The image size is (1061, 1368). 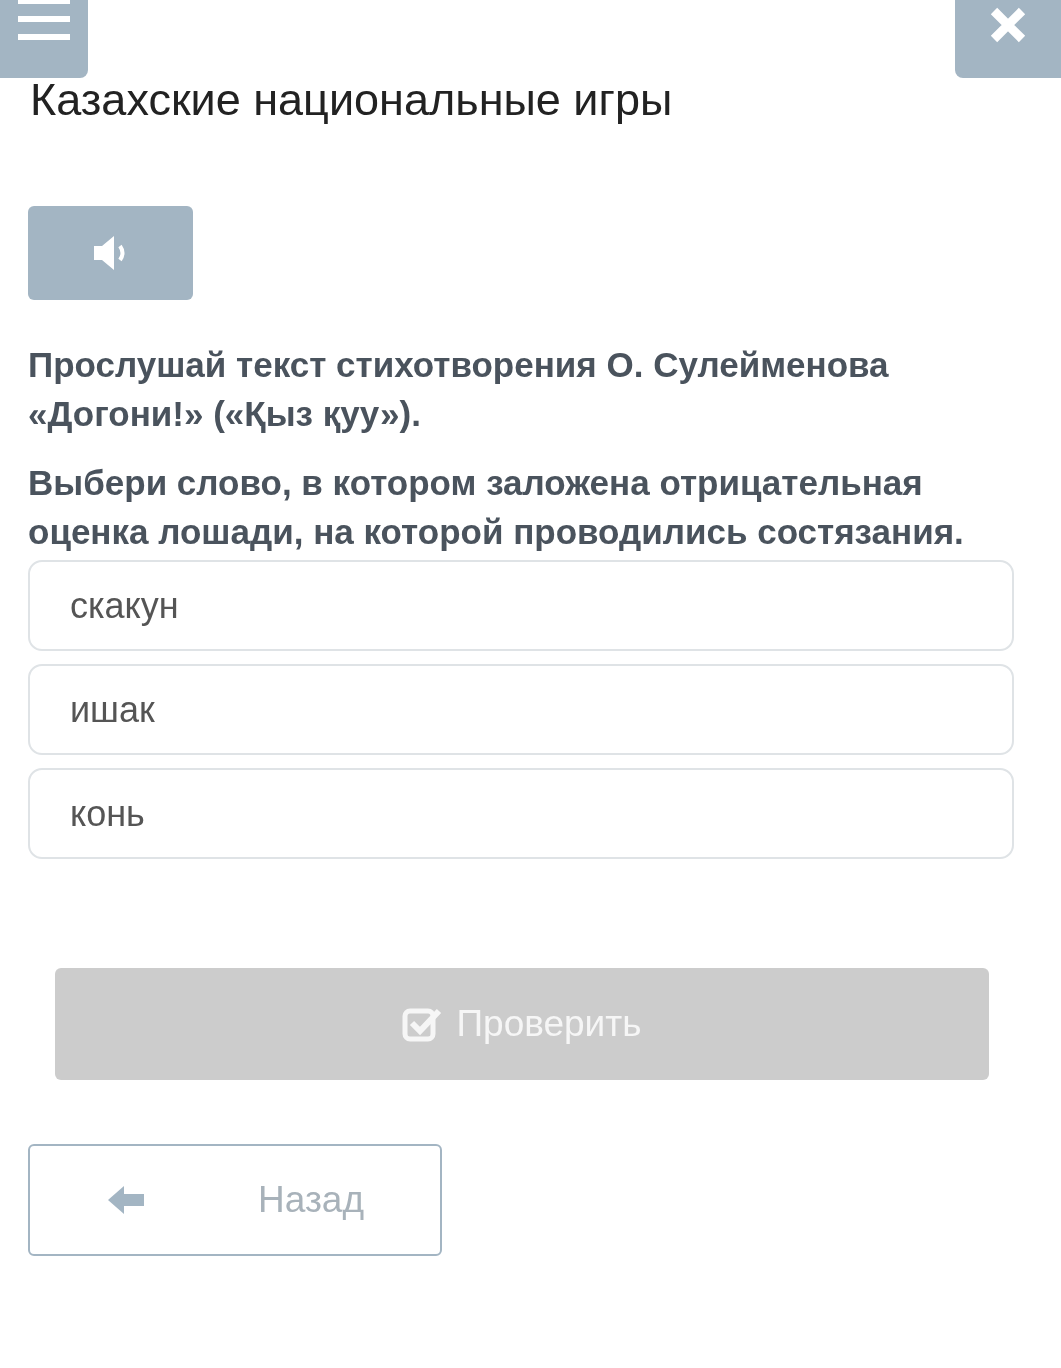 What do you see at coordinates (110, 253) in the screenshot?
I see `audio-button` at bounding box center [110, 253].